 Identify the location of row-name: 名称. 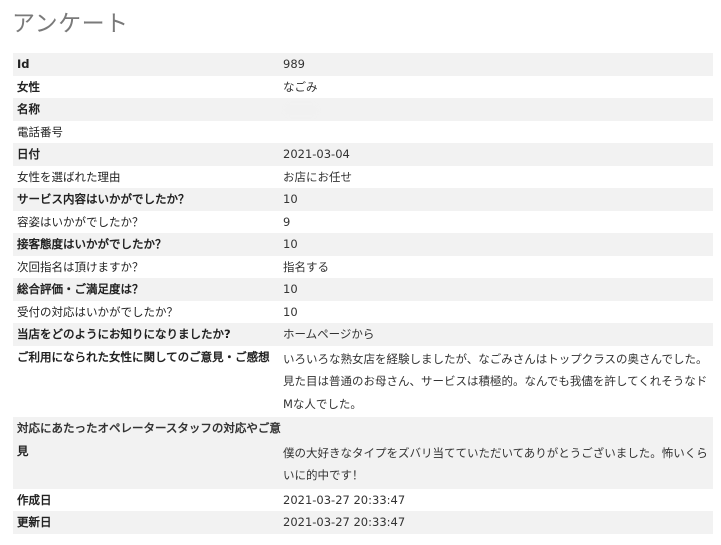
(363, 109).